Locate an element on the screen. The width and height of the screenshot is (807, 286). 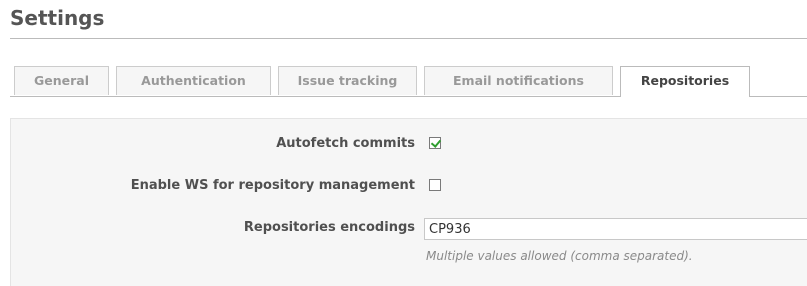
title-divider is located at coordinates (408, 38).